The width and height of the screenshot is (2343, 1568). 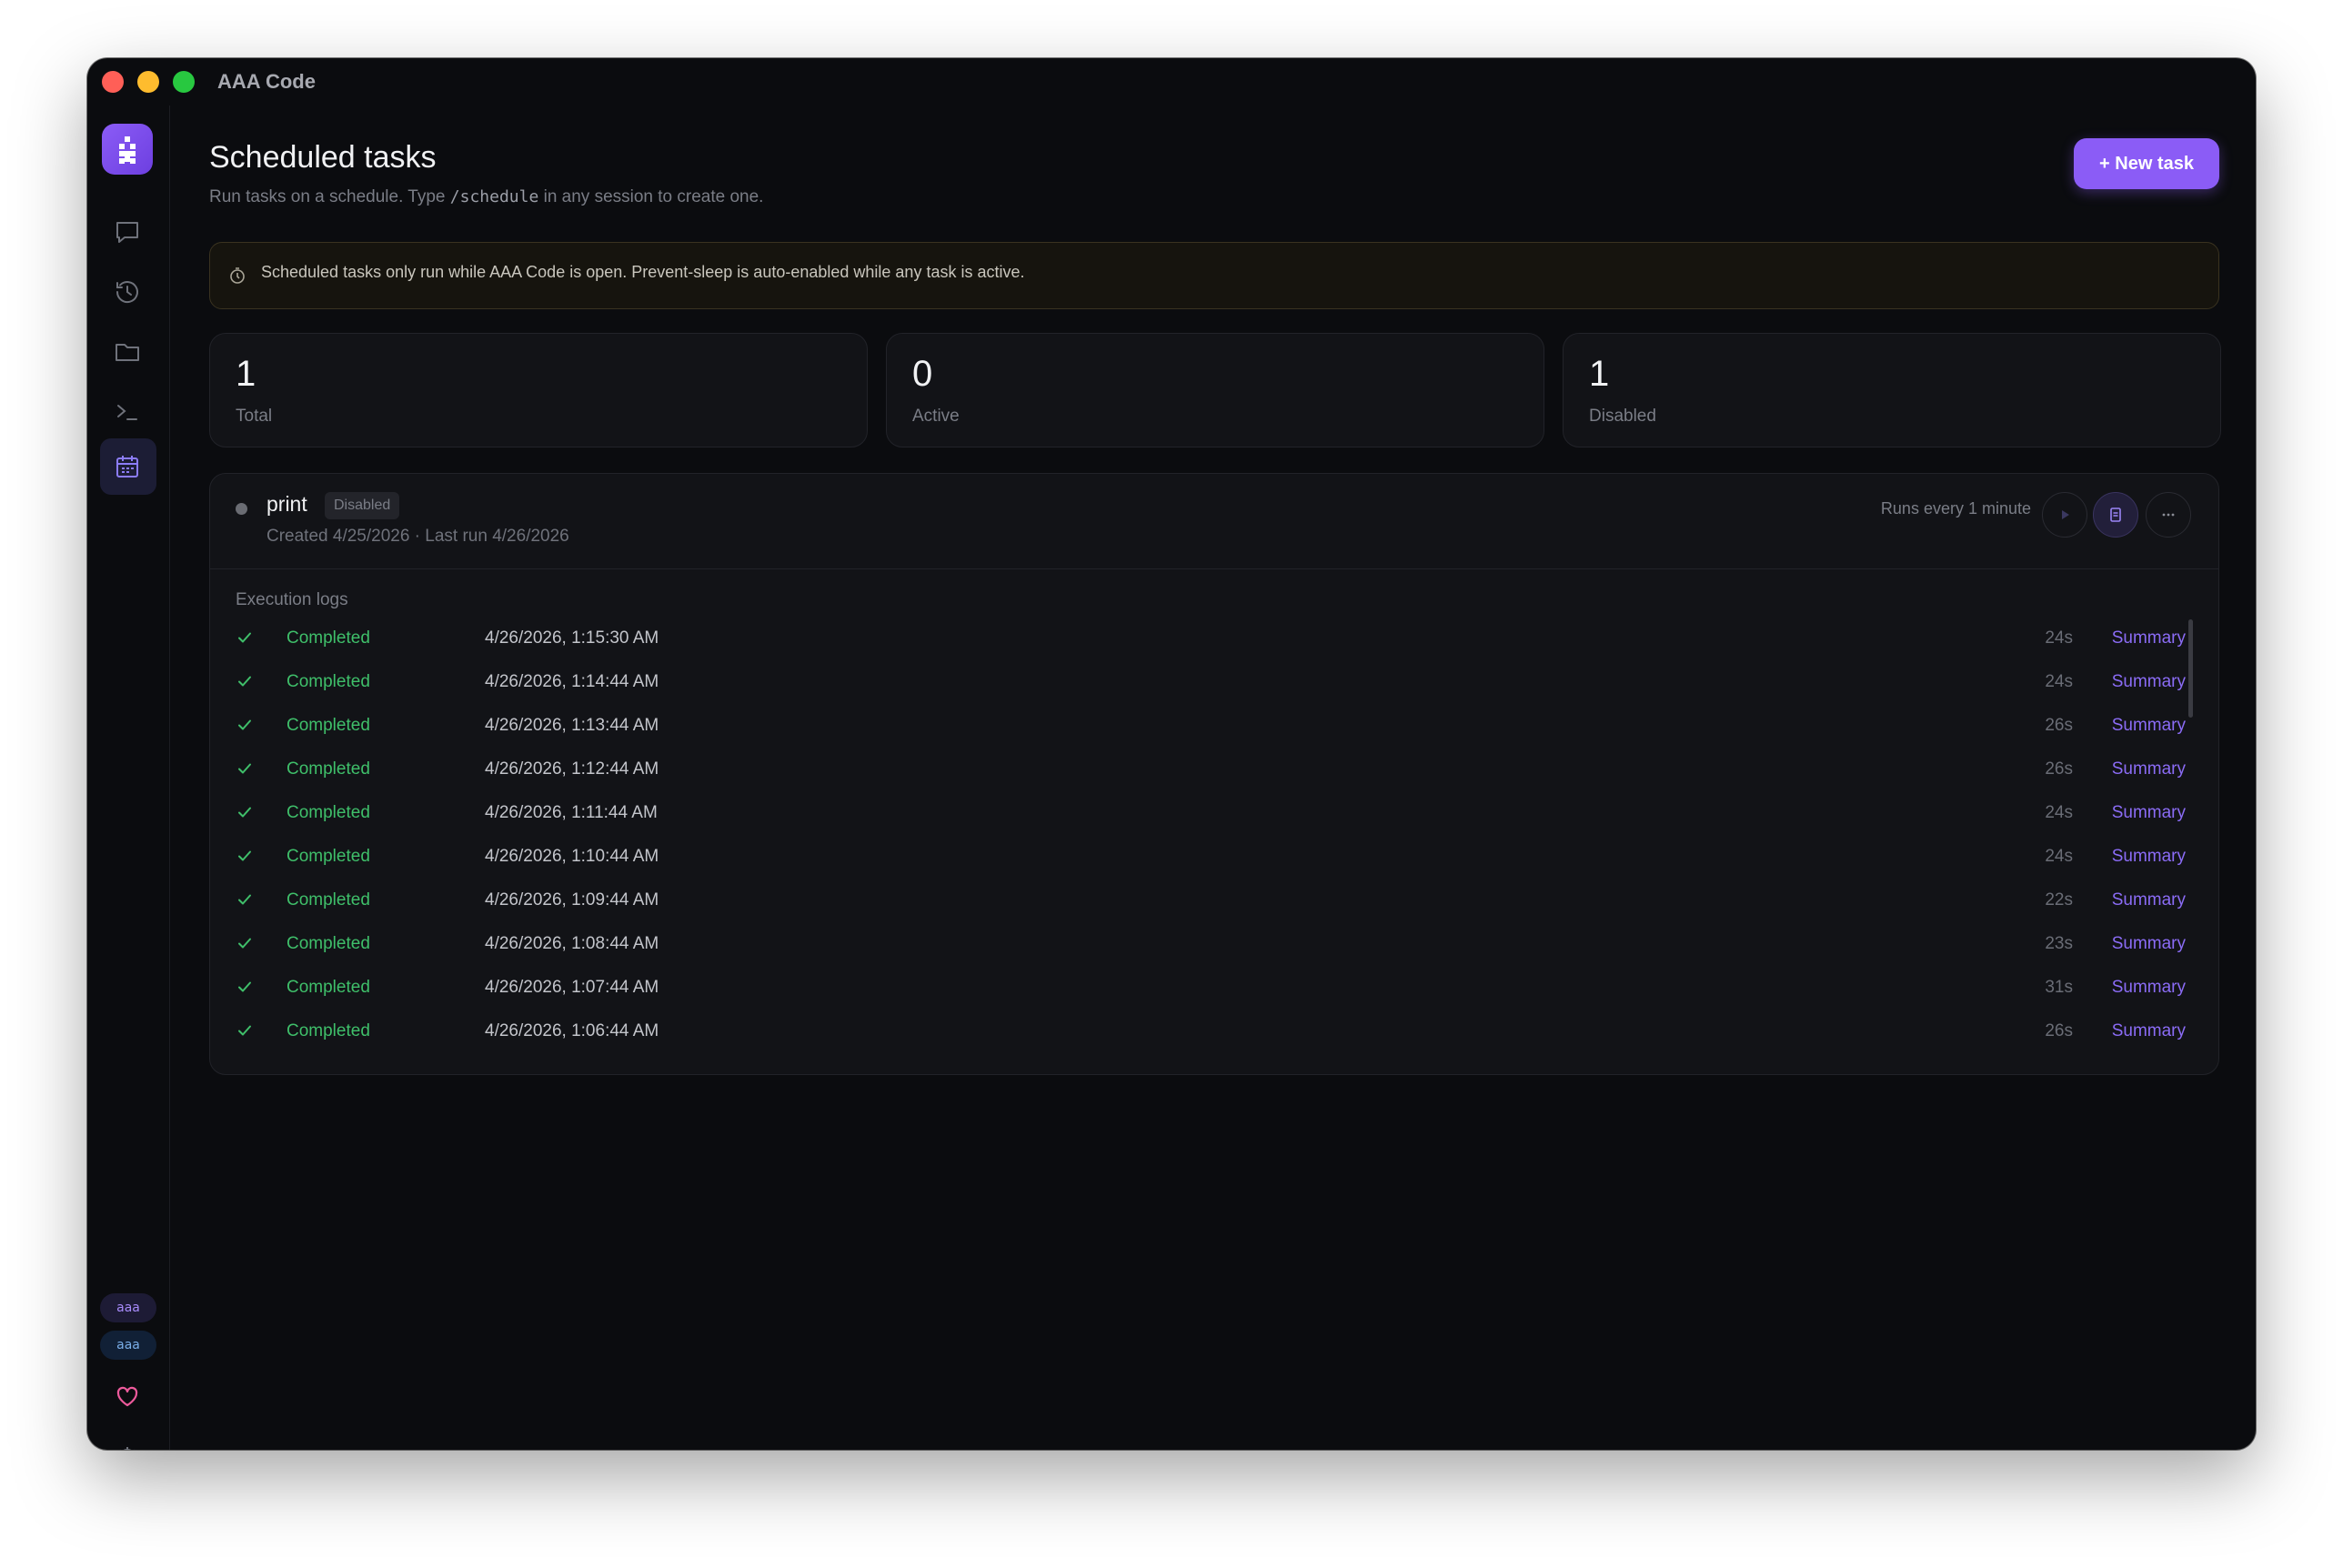 I want to click on stat-card-disabled: 1 Disabled, so click(x=1892, y=390).